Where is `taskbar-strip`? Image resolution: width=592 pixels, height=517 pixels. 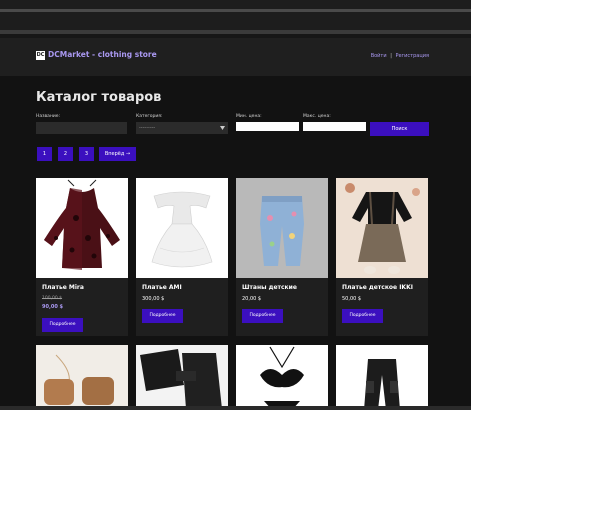 taskbar-strip is located at coordinates (235, 408).